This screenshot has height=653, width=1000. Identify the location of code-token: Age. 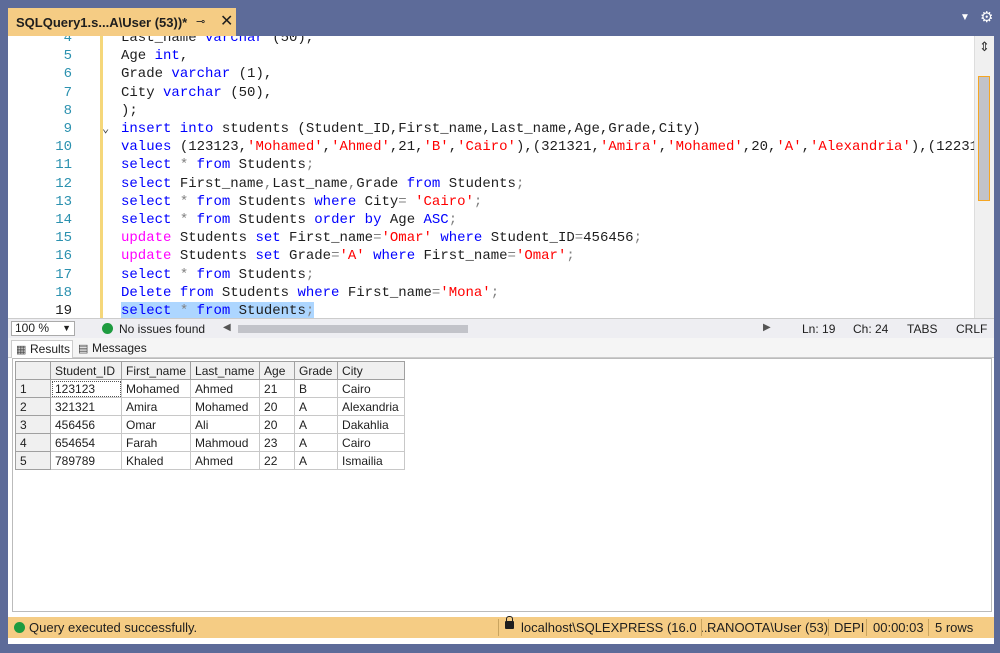
(402, 220).